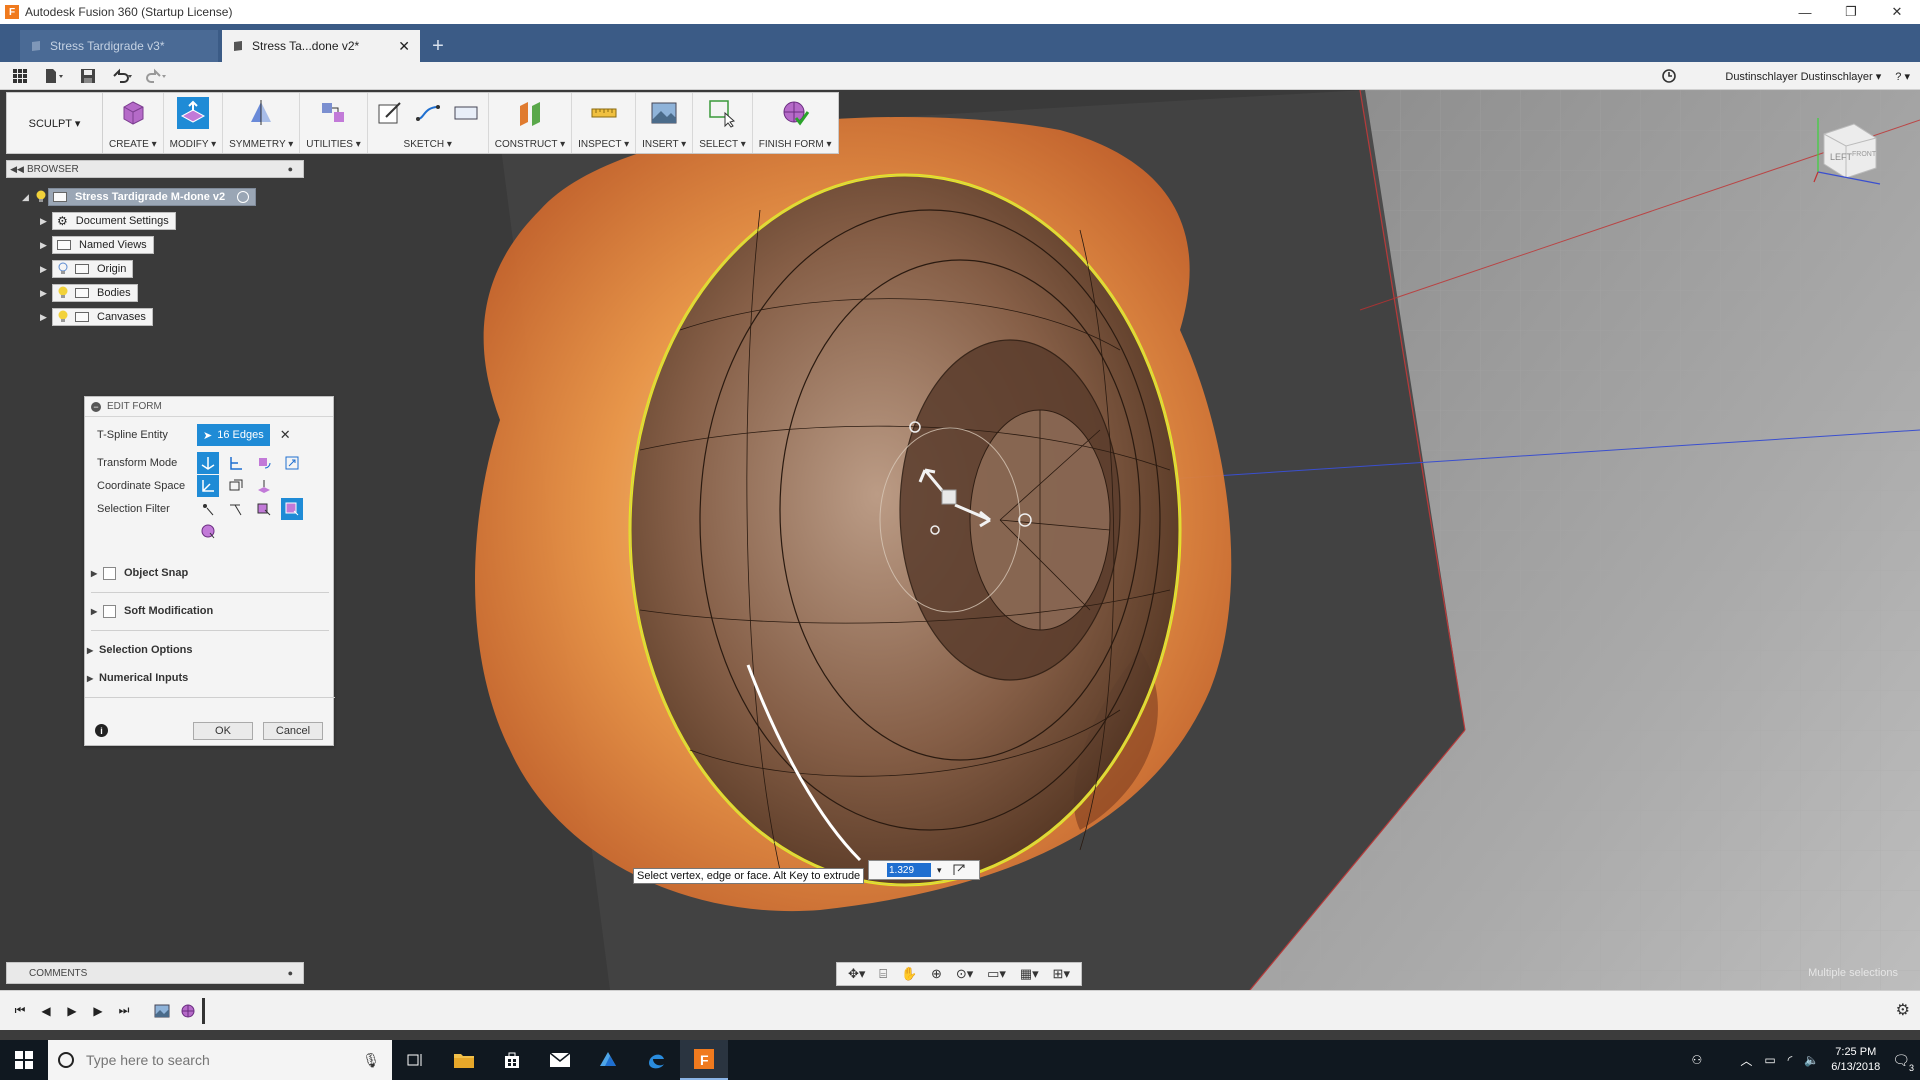 Image resolution: width=1920 pixels, height=1080 pixels. What do you see at coordinates (936, 974) in the screenshot?
I see `zoom-icon: ⊕` at bounding box center [936, 974].